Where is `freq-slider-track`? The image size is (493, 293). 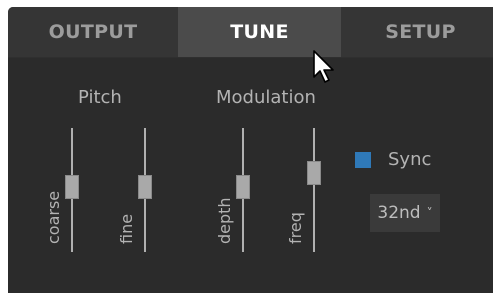
freq-slider-track is located at coordinates (314, 190).